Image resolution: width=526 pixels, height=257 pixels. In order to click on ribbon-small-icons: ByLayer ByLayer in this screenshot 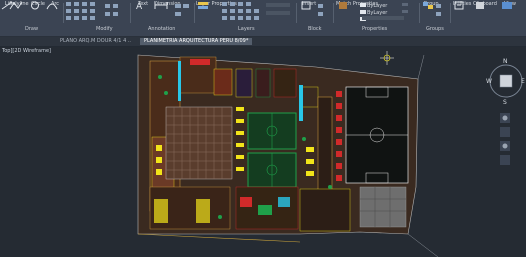, I will do `click(253, 11)`.